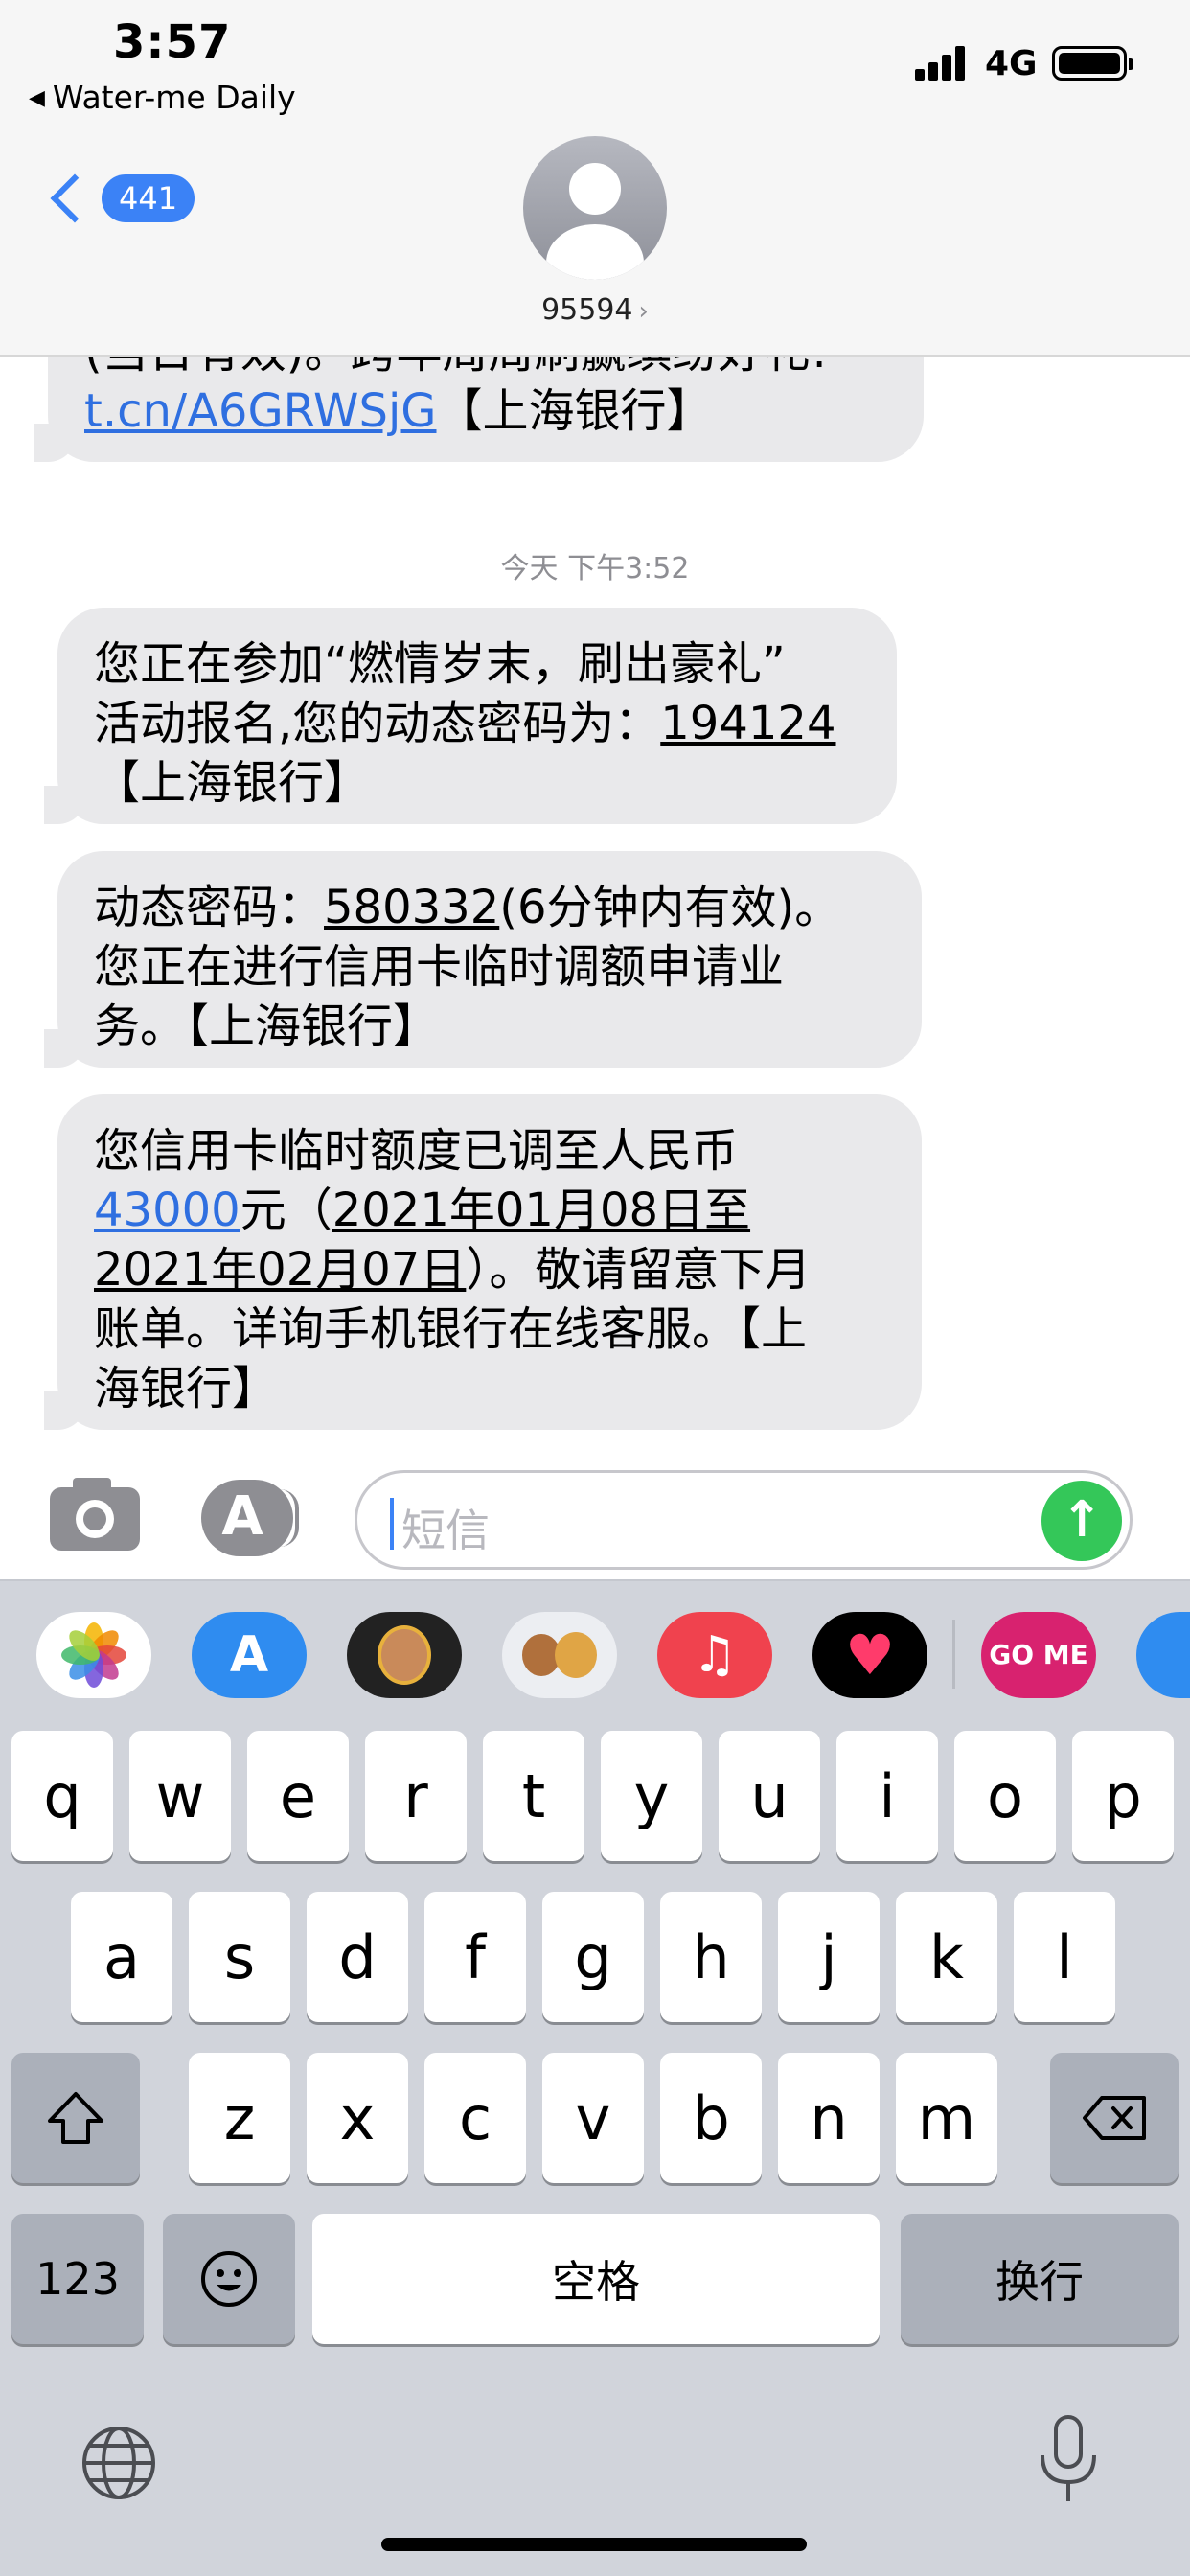 The image size is (1190, 2576). I want to click on message-text: 您正在参加“燃情岁末，刷出豪礼”, so click(440, 664).